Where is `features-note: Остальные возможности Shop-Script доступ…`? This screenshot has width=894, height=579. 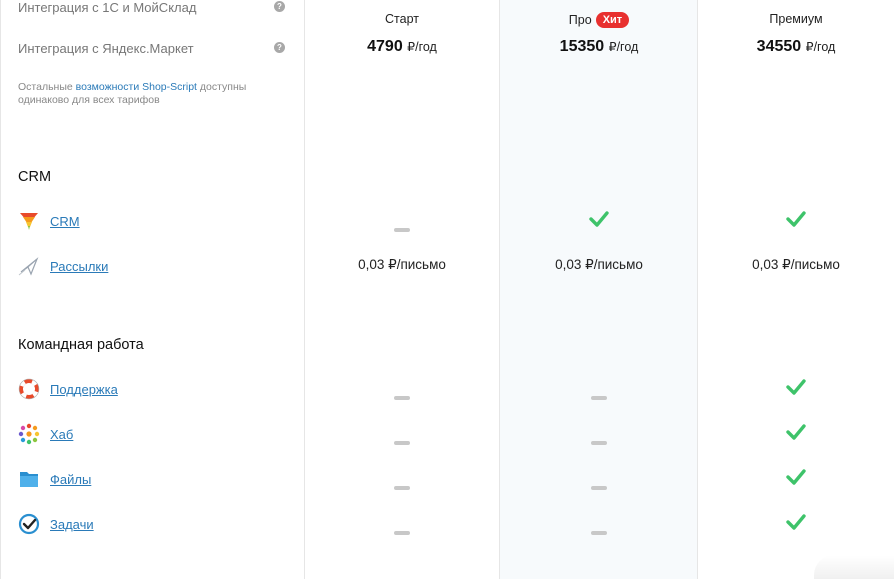 features-note: Остальные возможности Shop-Script доступ… is located at coordinates (132, 93).